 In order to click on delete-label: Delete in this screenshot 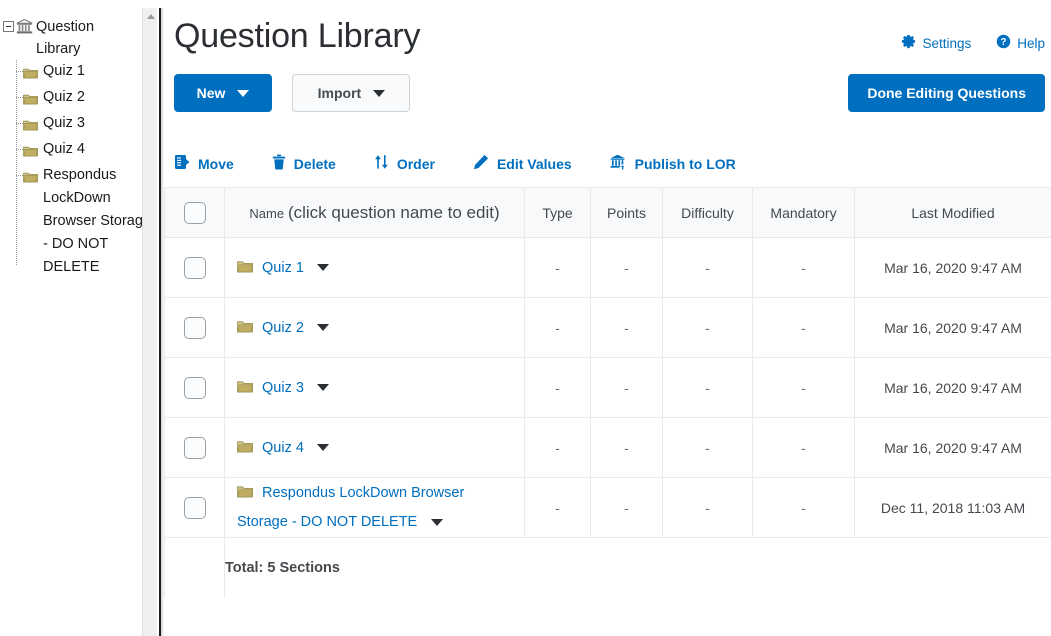, I will do `click(314, 163)`.